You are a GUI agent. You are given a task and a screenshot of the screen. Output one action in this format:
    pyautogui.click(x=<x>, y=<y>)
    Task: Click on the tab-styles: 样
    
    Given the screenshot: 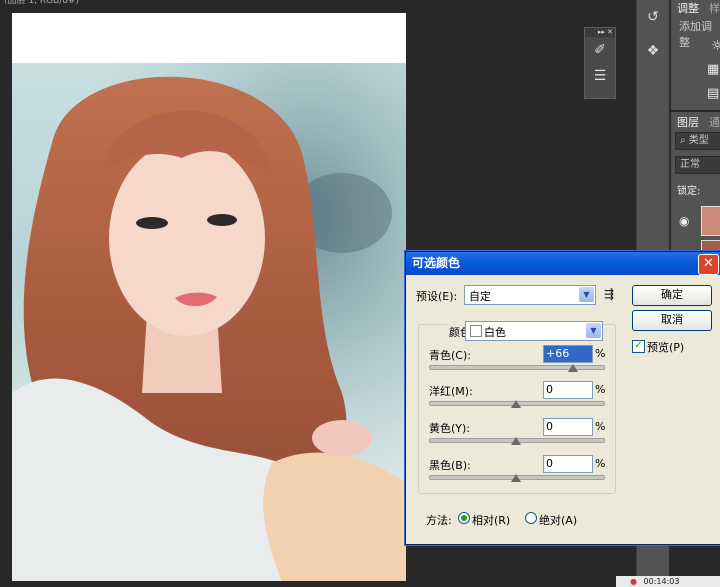 What is the action you would take?
    pyautogui.click(x=714, y=8)
    